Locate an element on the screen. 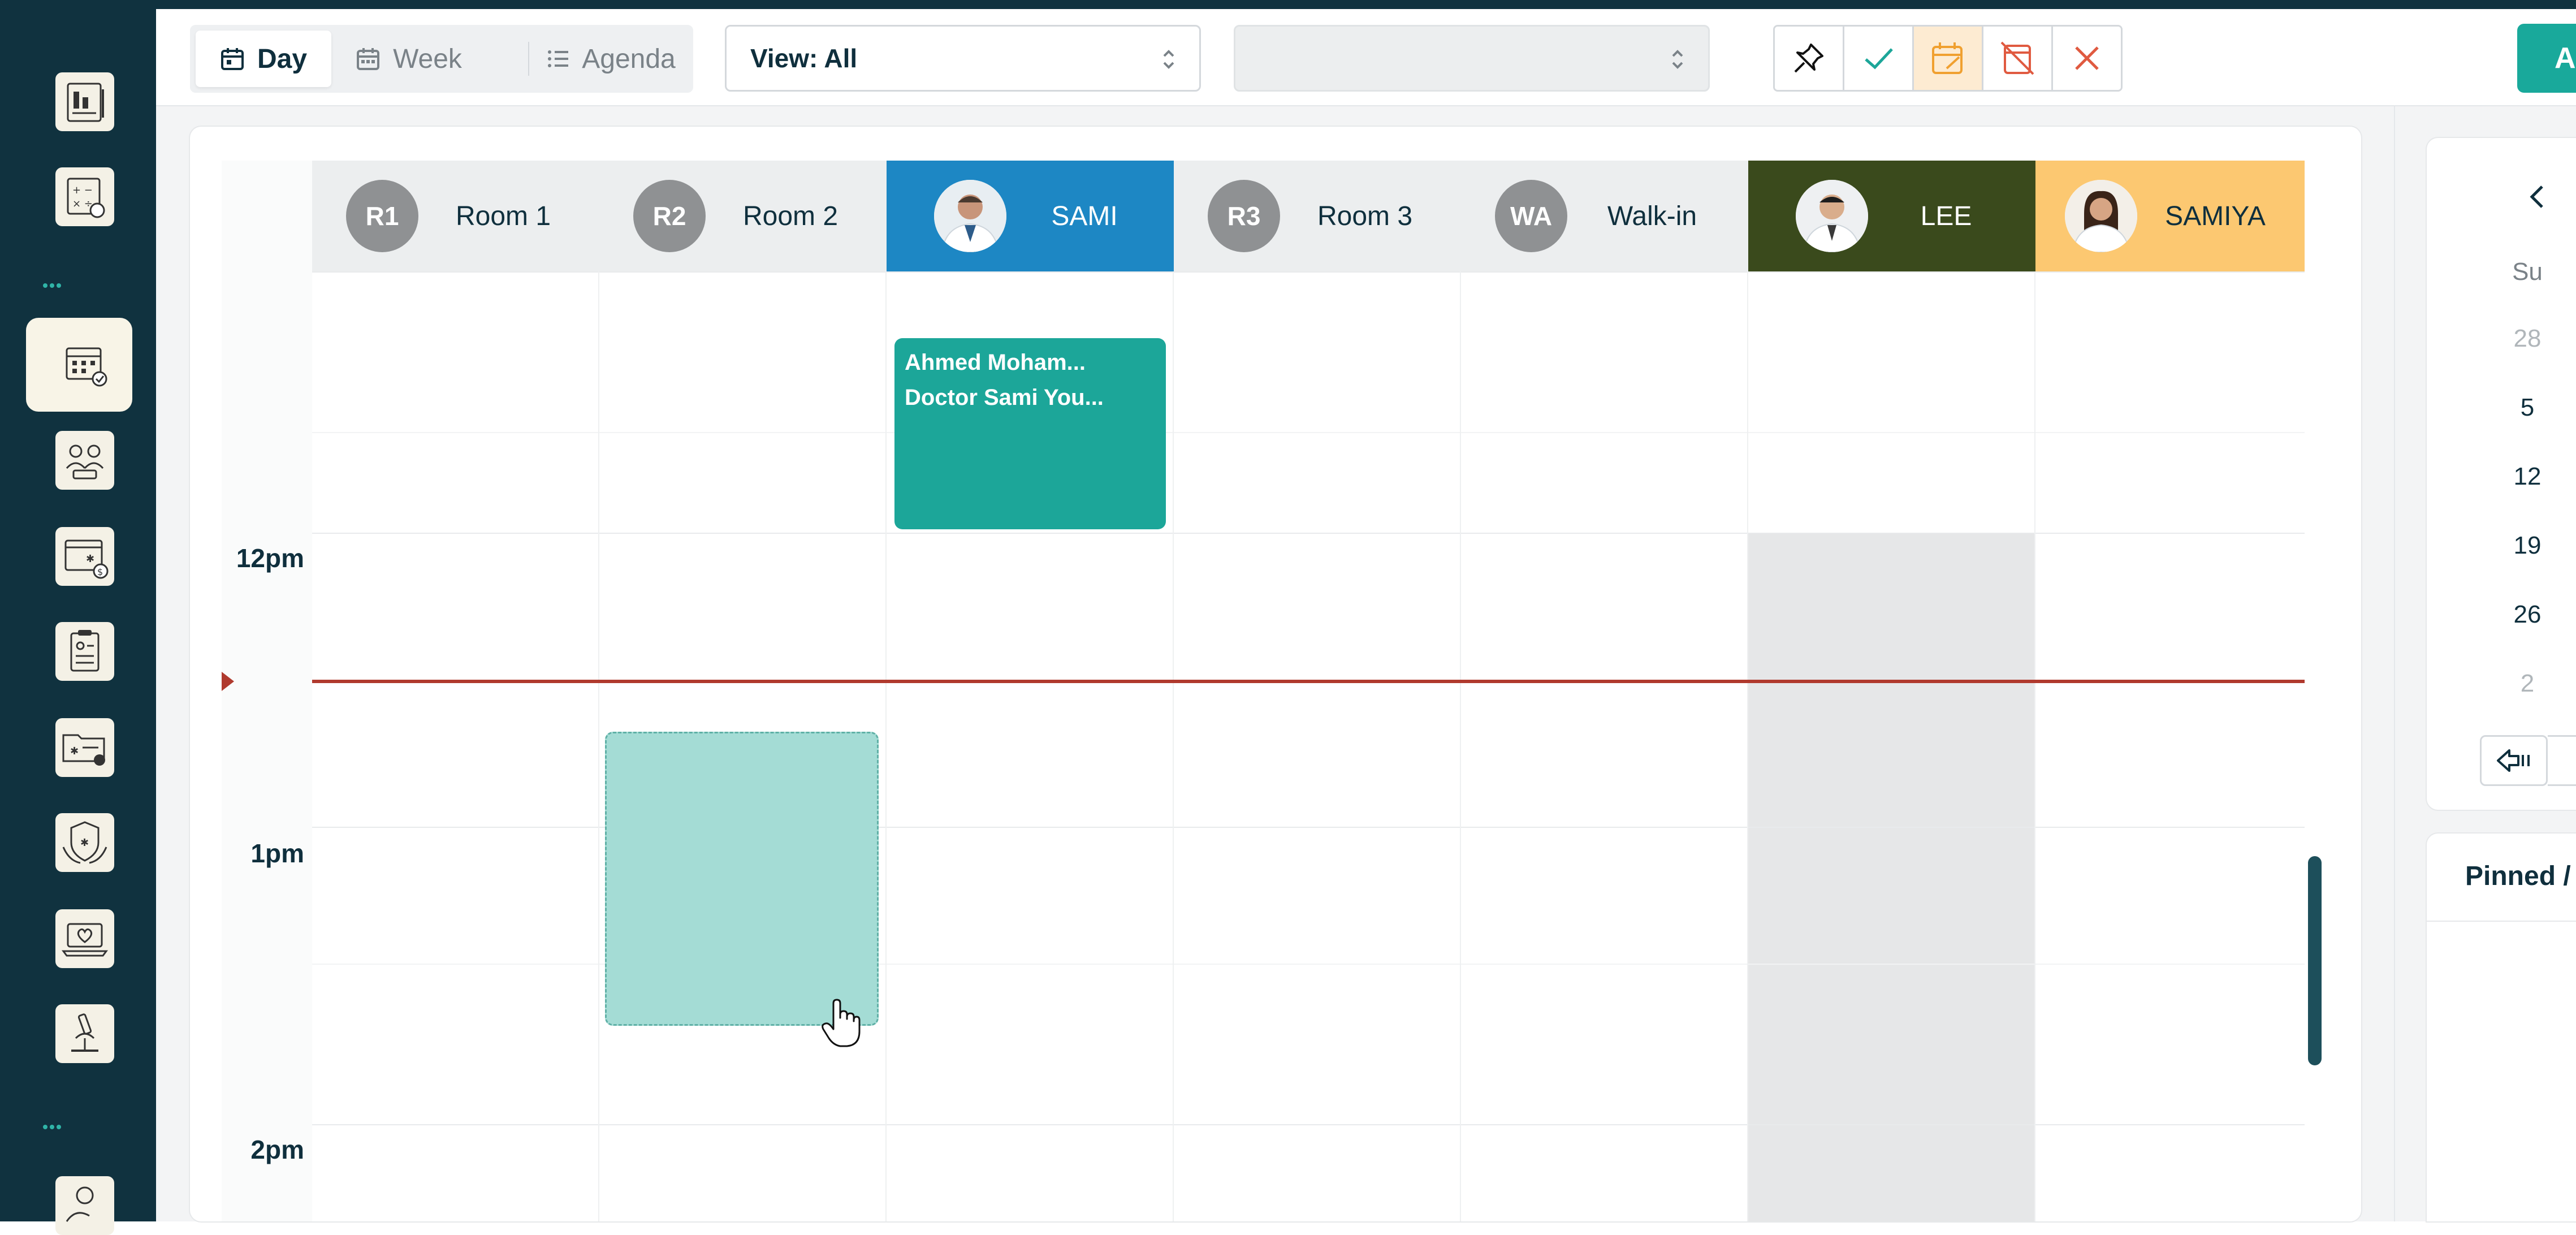 The image size is (2576, 1235). calendar-week-icon is located at coordinates (368, 59).